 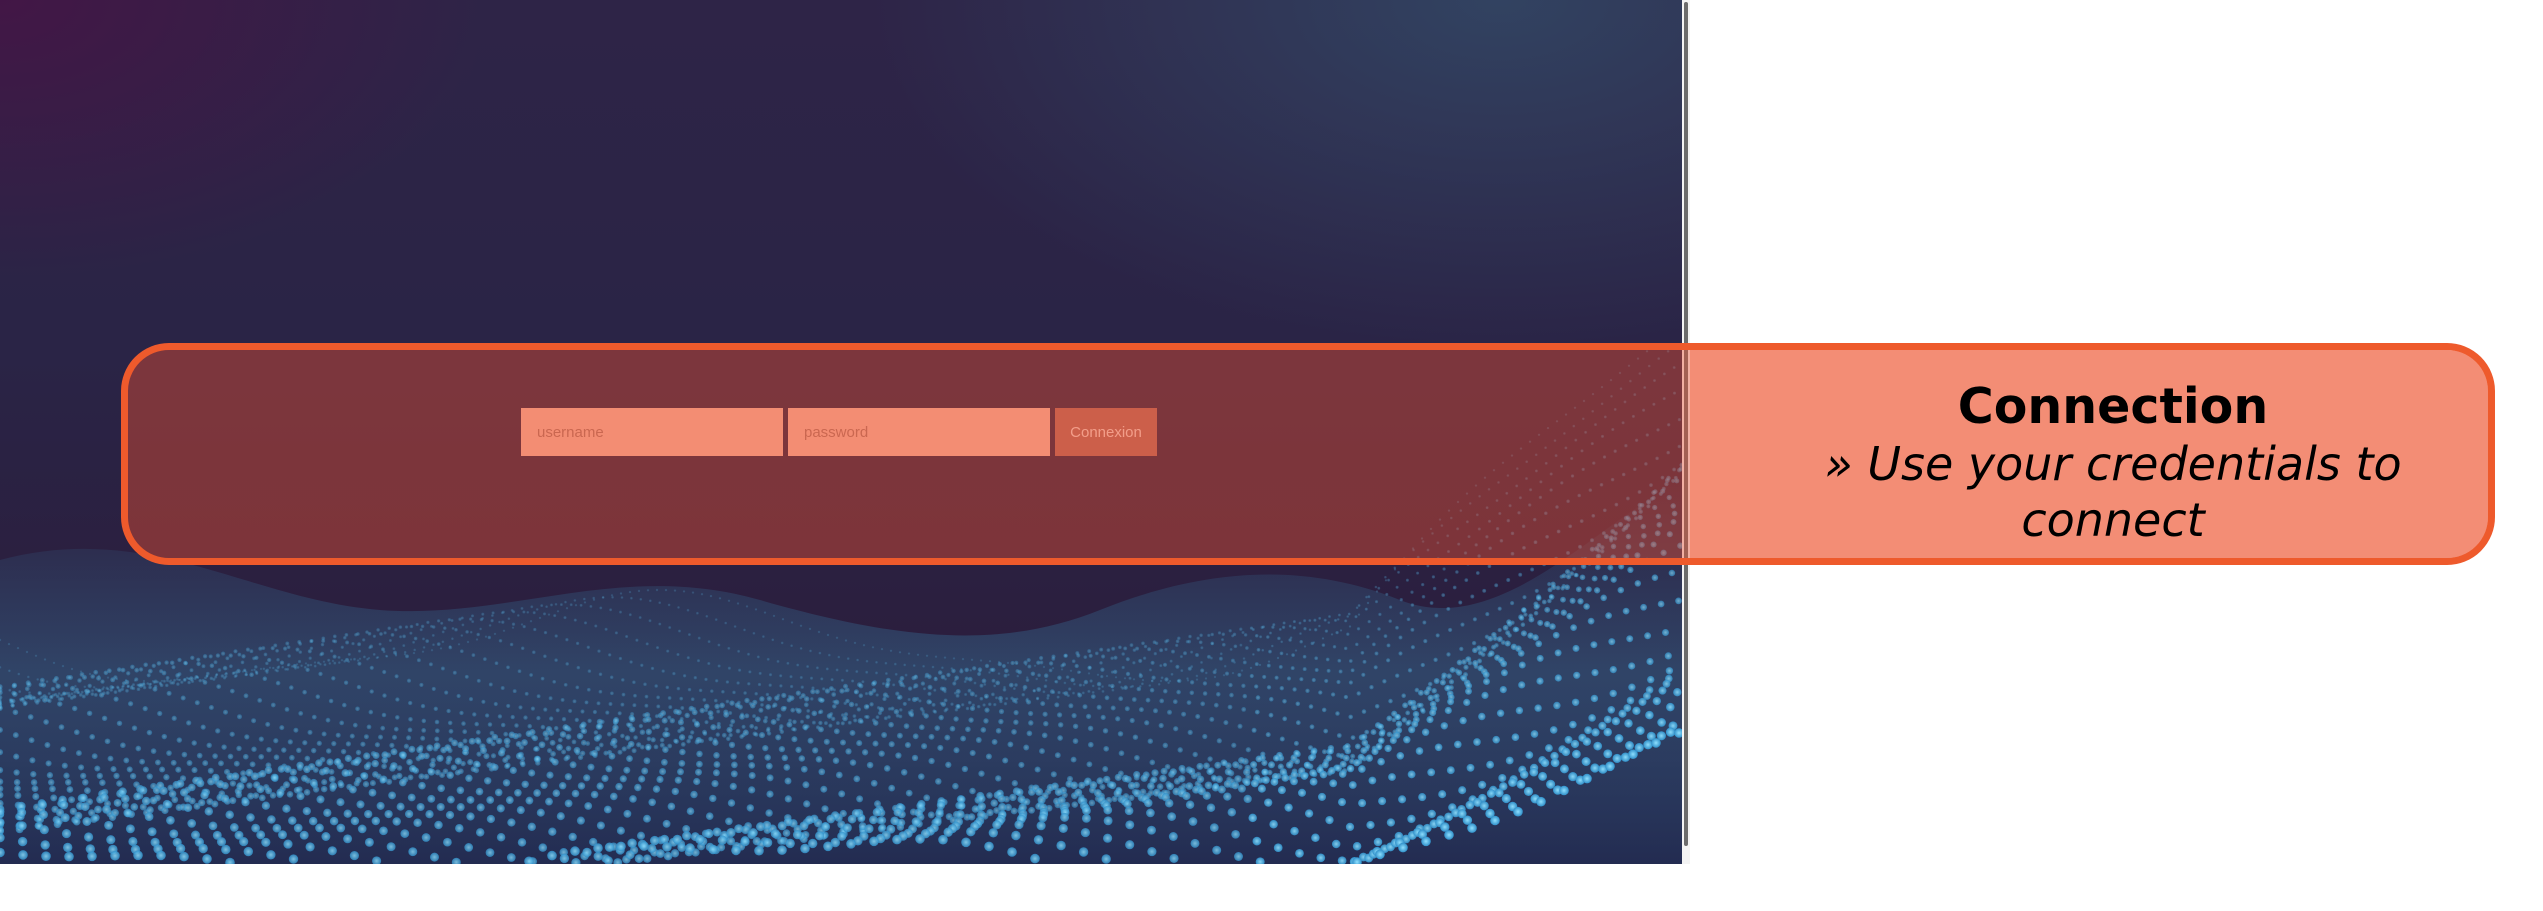 I want to click on connexion-button: Connexion, so click(x=1106, y=432).